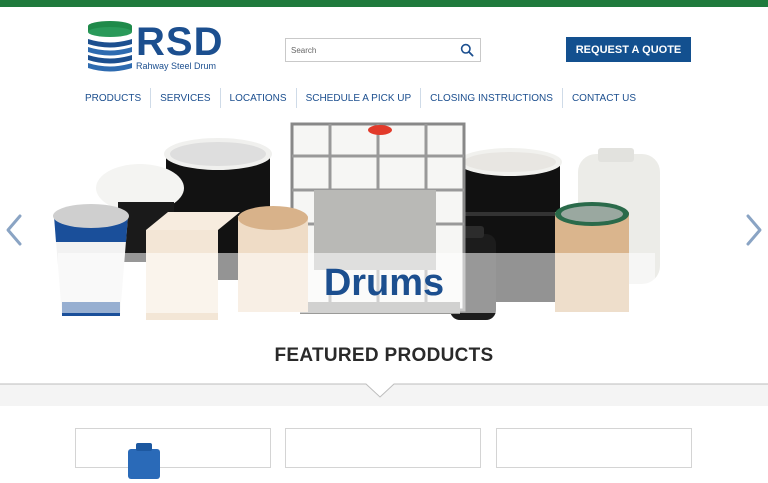 The height and width of the screenshot is (483, 768). I want to click on chevron-left-icon, so click(14, 230).